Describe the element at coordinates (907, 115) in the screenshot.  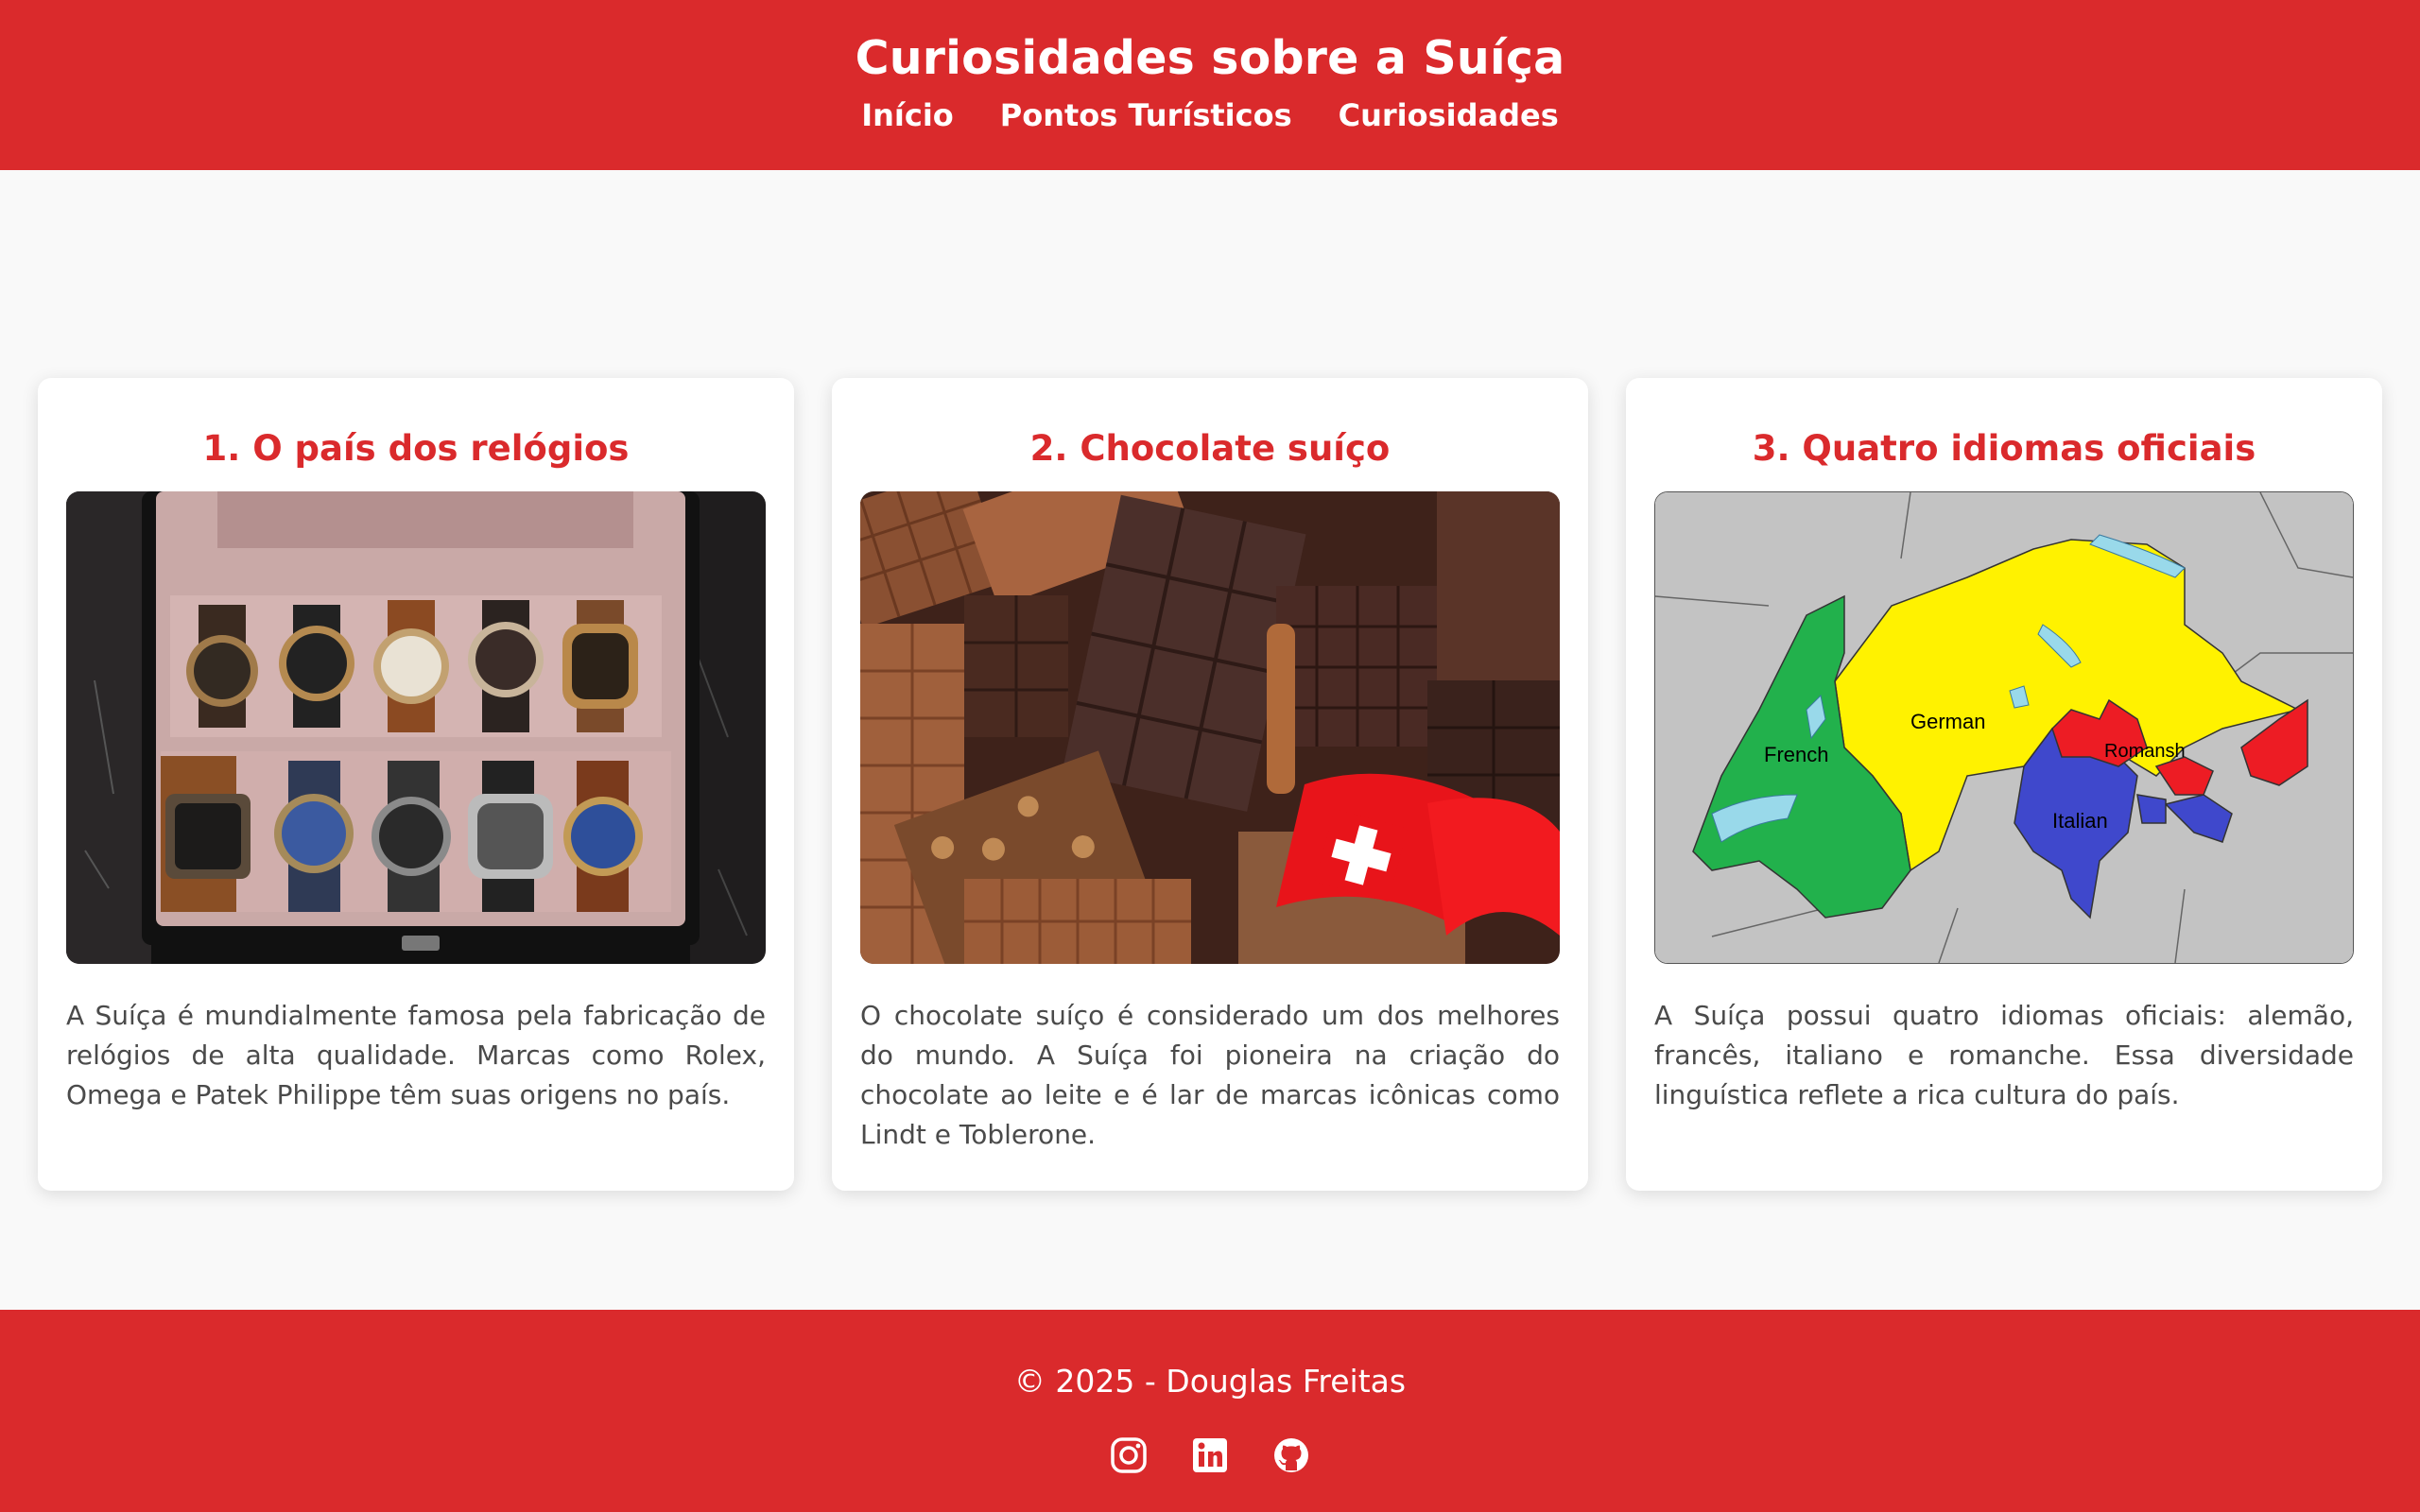
I see `nav-link-inicio: Início` at that location.